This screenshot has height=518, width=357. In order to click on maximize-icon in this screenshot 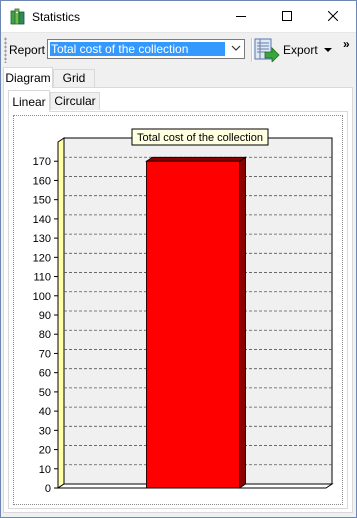, I will do `click(287, 16)`.